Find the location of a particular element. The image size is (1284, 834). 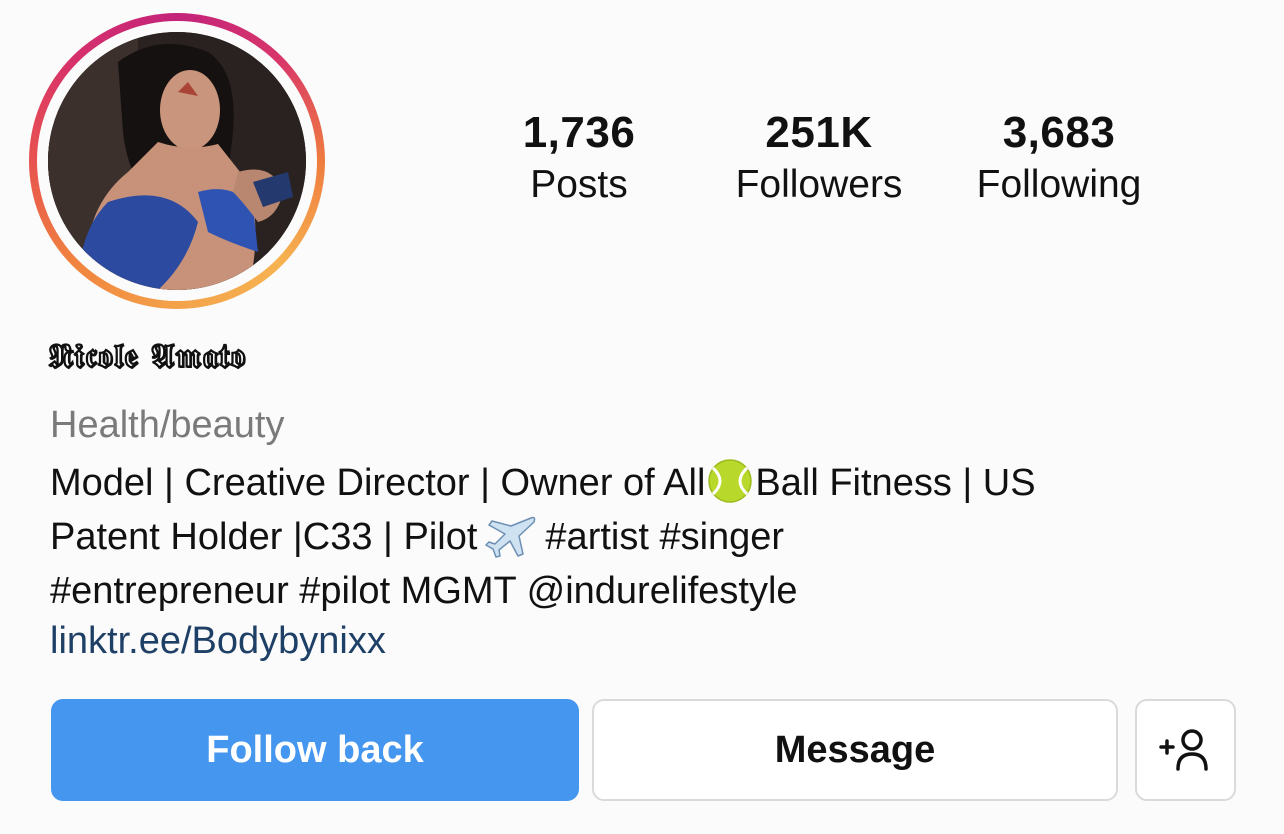

airplane-icon is located at coordinates (510, 537).